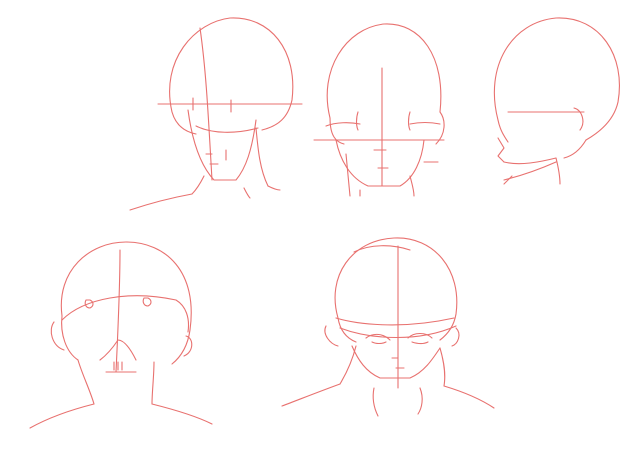  I want to click on head-bottom-up, so click(388, 327).